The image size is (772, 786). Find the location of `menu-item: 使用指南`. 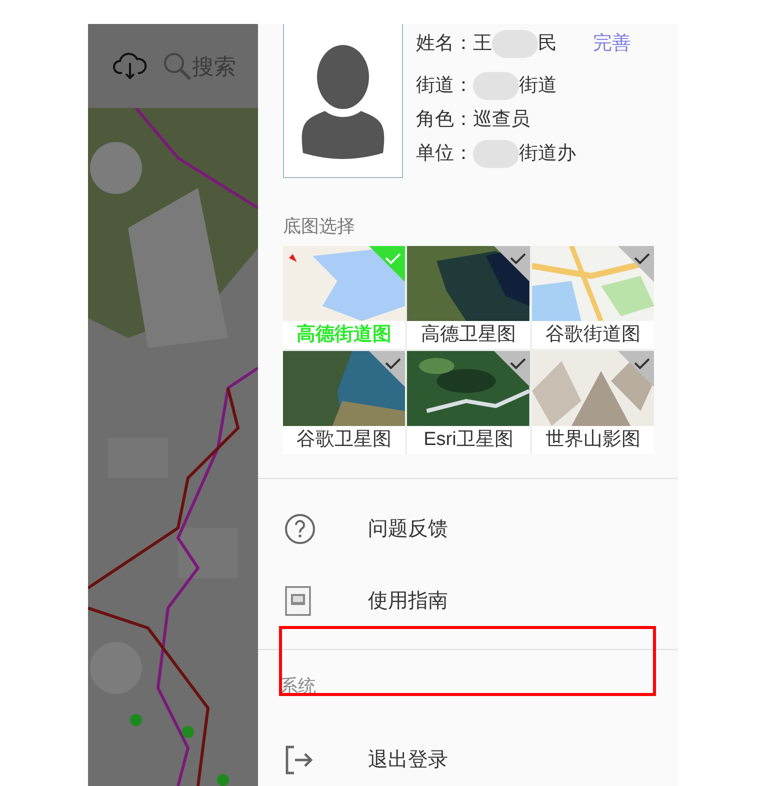

menu-item: 使用指南 is located at coordinates (408, 601).